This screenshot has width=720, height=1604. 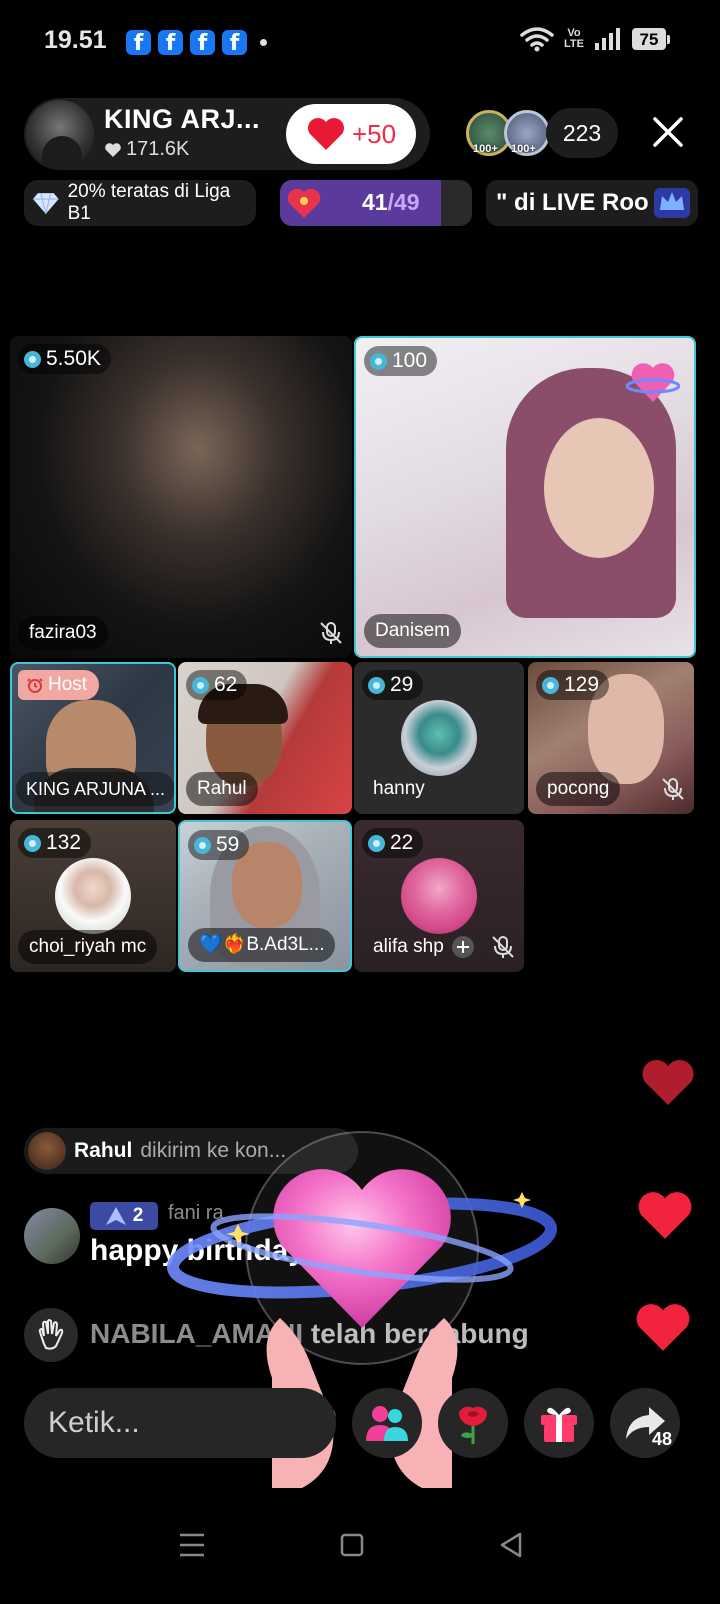 What do you see at coordinates (35, 685) in the screenshot?
I see `host-icon` at bounding box center [35, 685].